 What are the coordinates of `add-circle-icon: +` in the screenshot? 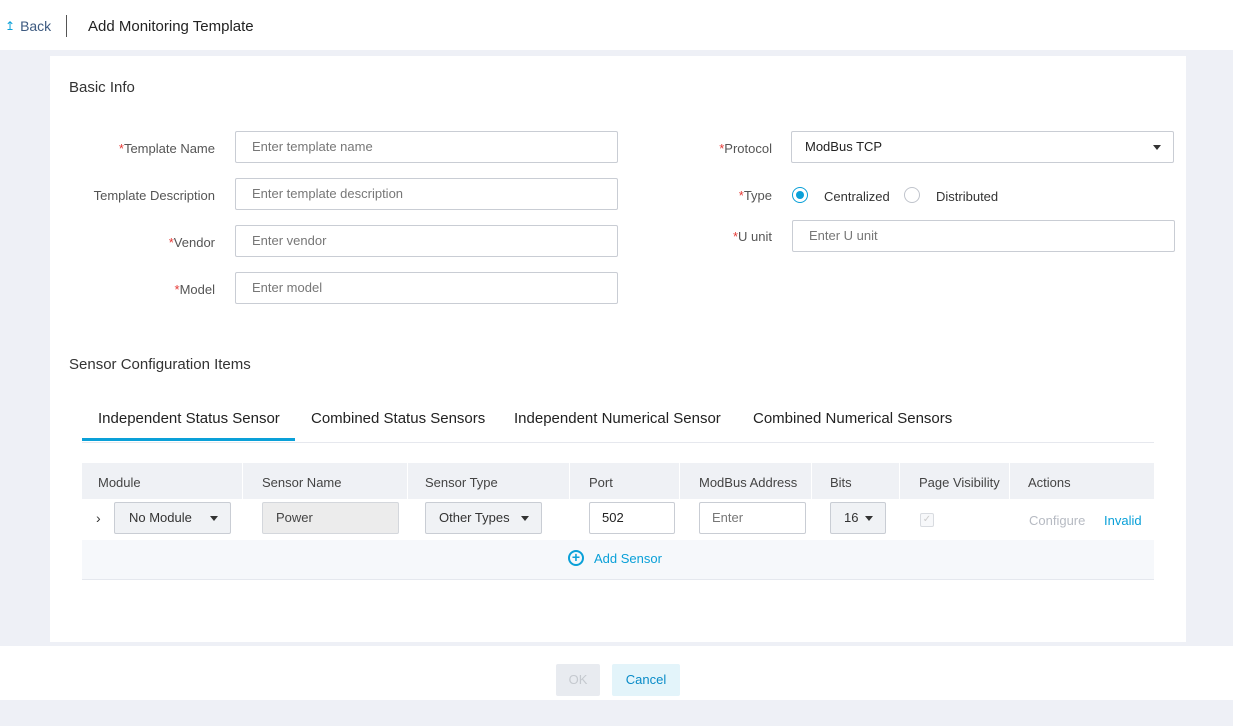 It's located at (576, 558).